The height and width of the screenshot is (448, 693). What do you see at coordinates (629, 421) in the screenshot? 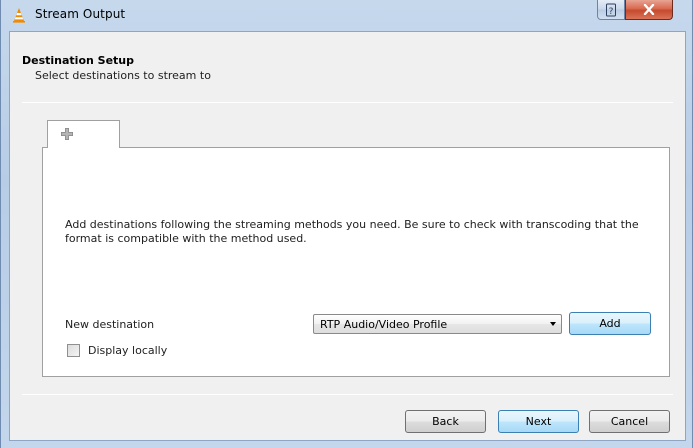
I see `cancel-button: Cancel` at bounding box center [629, 421].